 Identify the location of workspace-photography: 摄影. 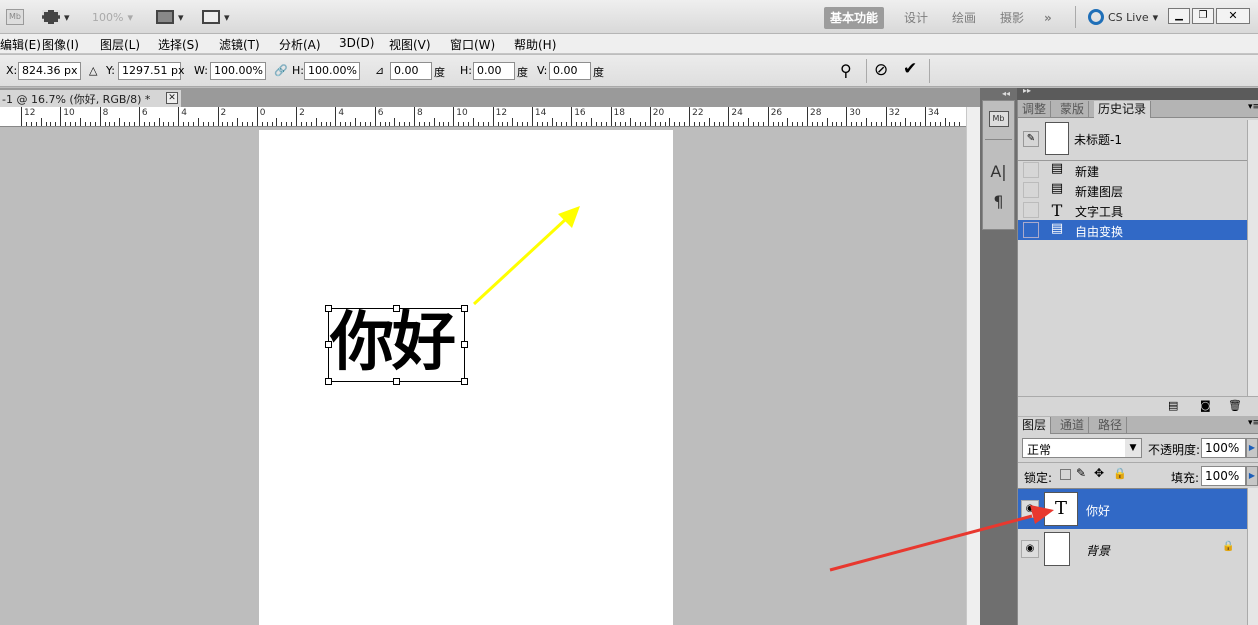
(1012, 18).